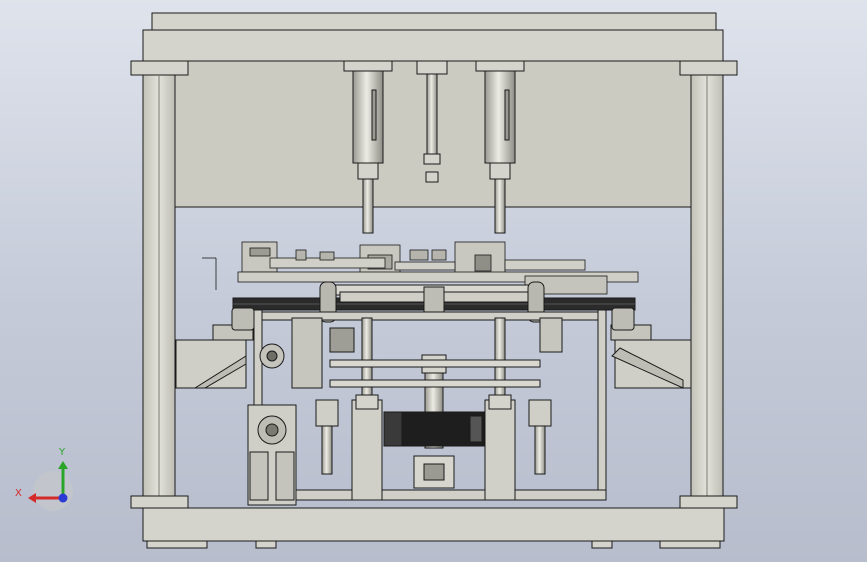  Describe the element at coordinates (215, 348) in the screenshot. I see `left-bracket` at that location.